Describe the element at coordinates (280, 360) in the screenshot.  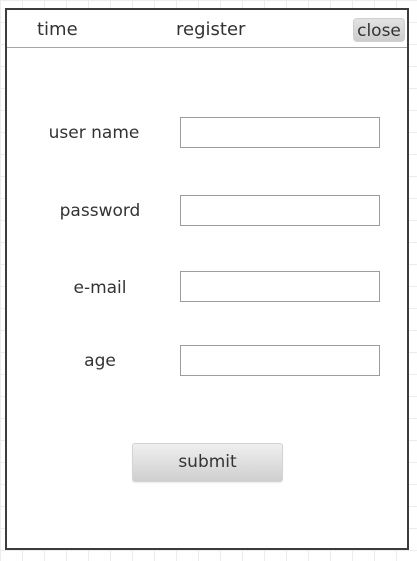
I see `age-input` at that location.